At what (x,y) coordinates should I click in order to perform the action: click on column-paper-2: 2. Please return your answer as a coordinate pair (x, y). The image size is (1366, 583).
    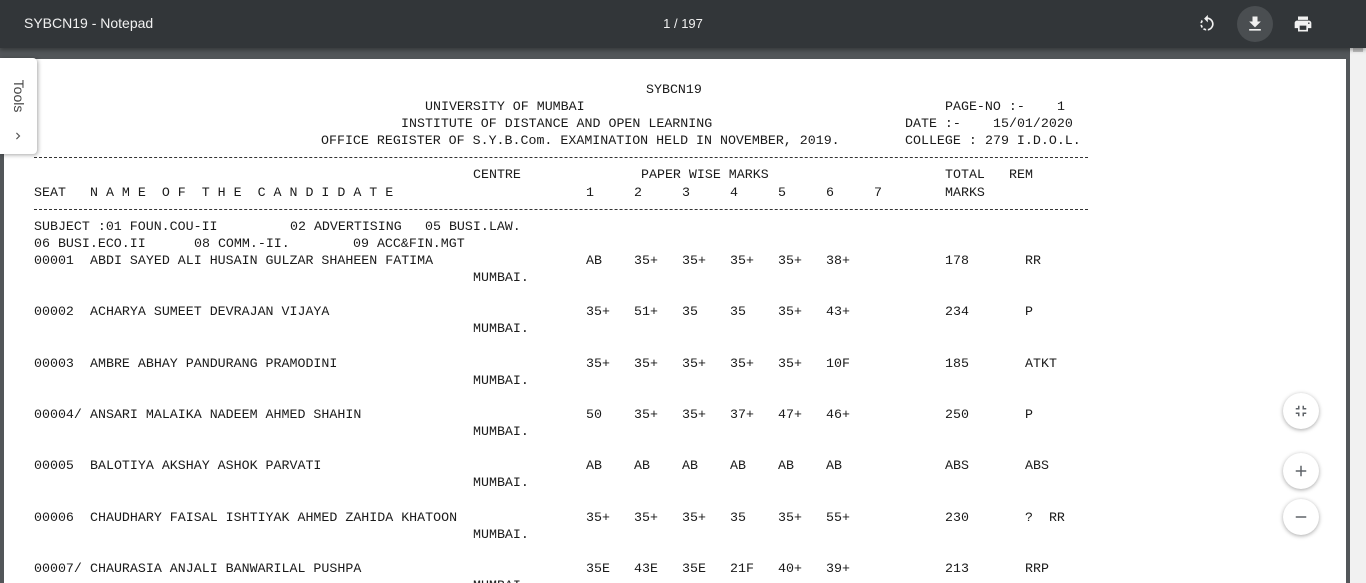
    Looking at the image, I should click on (638, 192).